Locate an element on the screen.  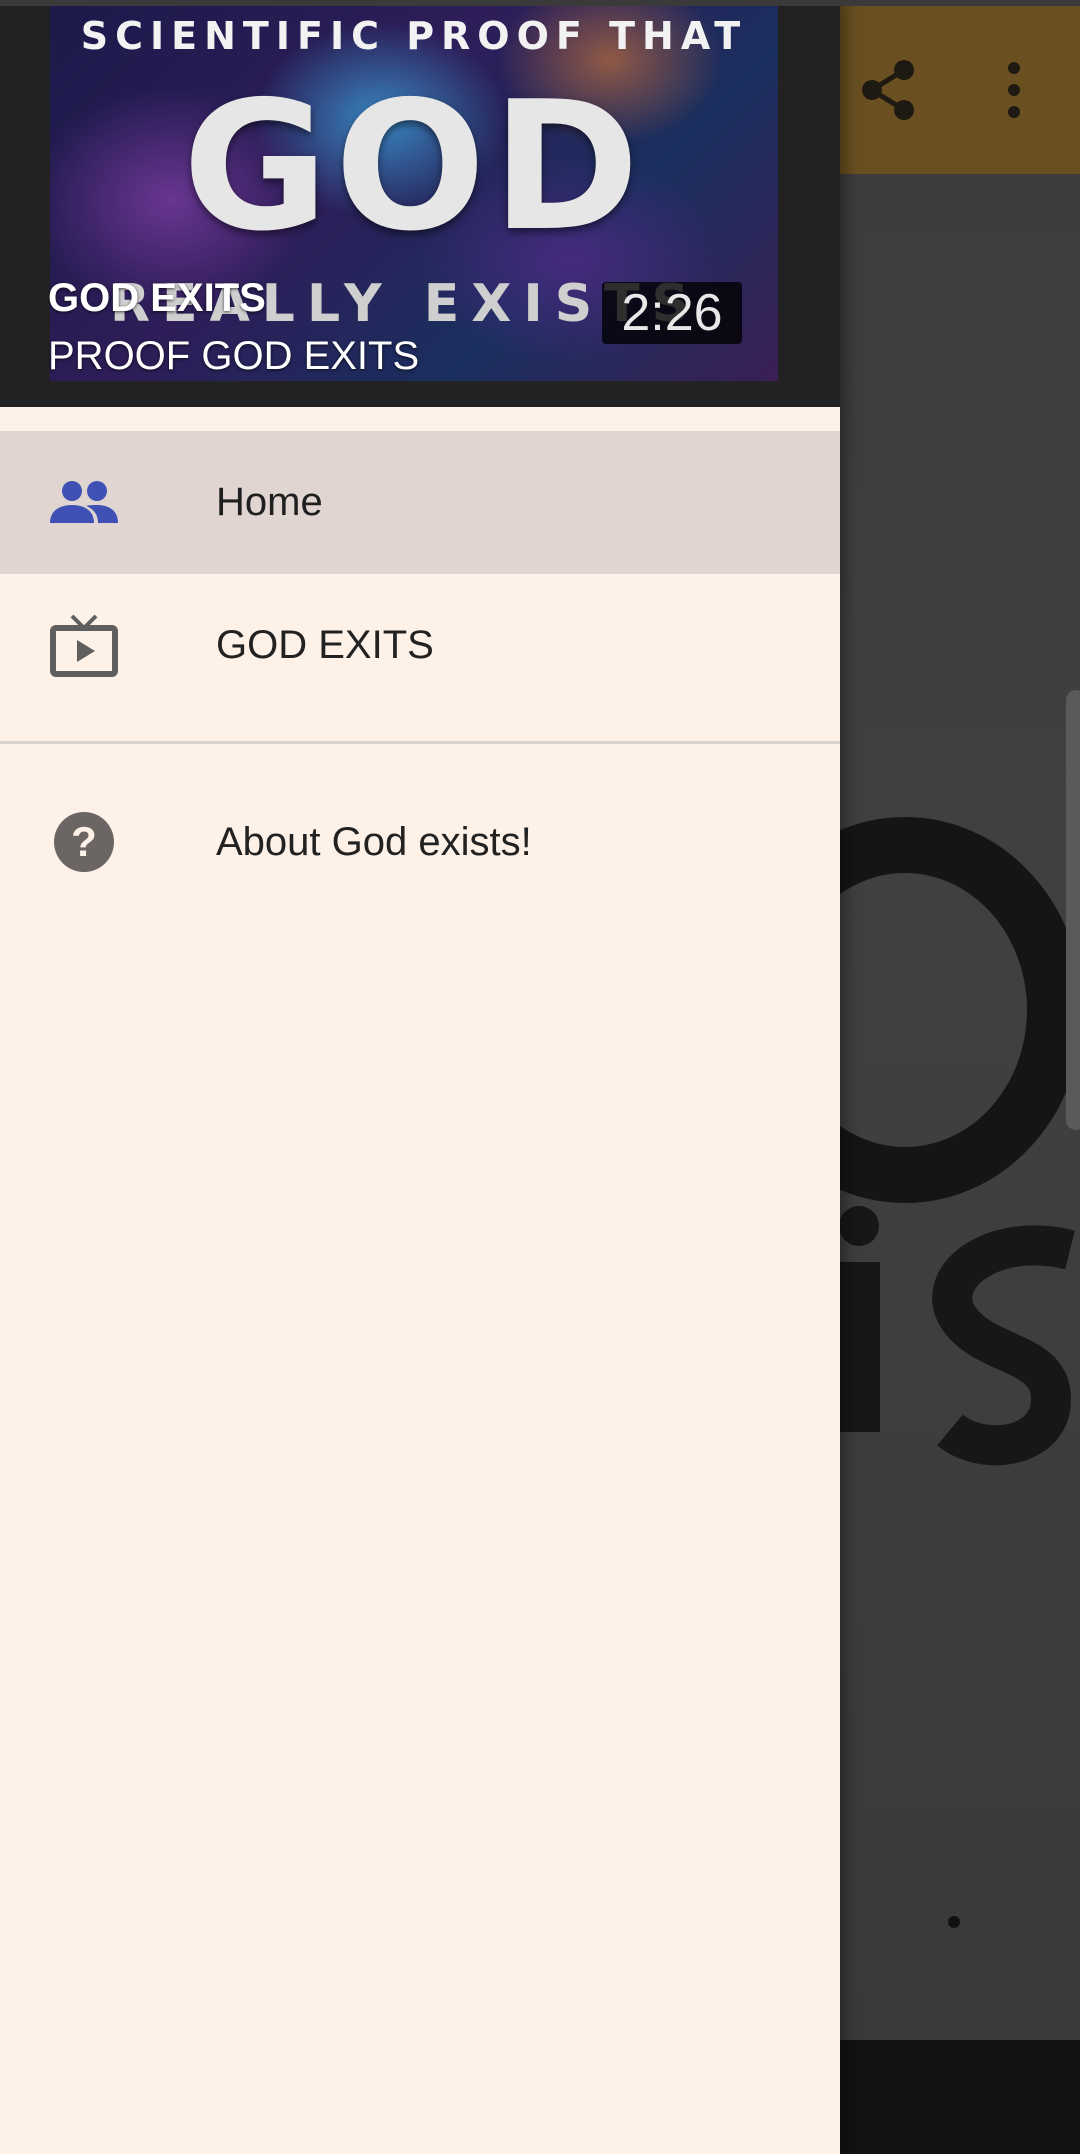
drawer-title: GOD EXITS is located at coordinates (157, 298).